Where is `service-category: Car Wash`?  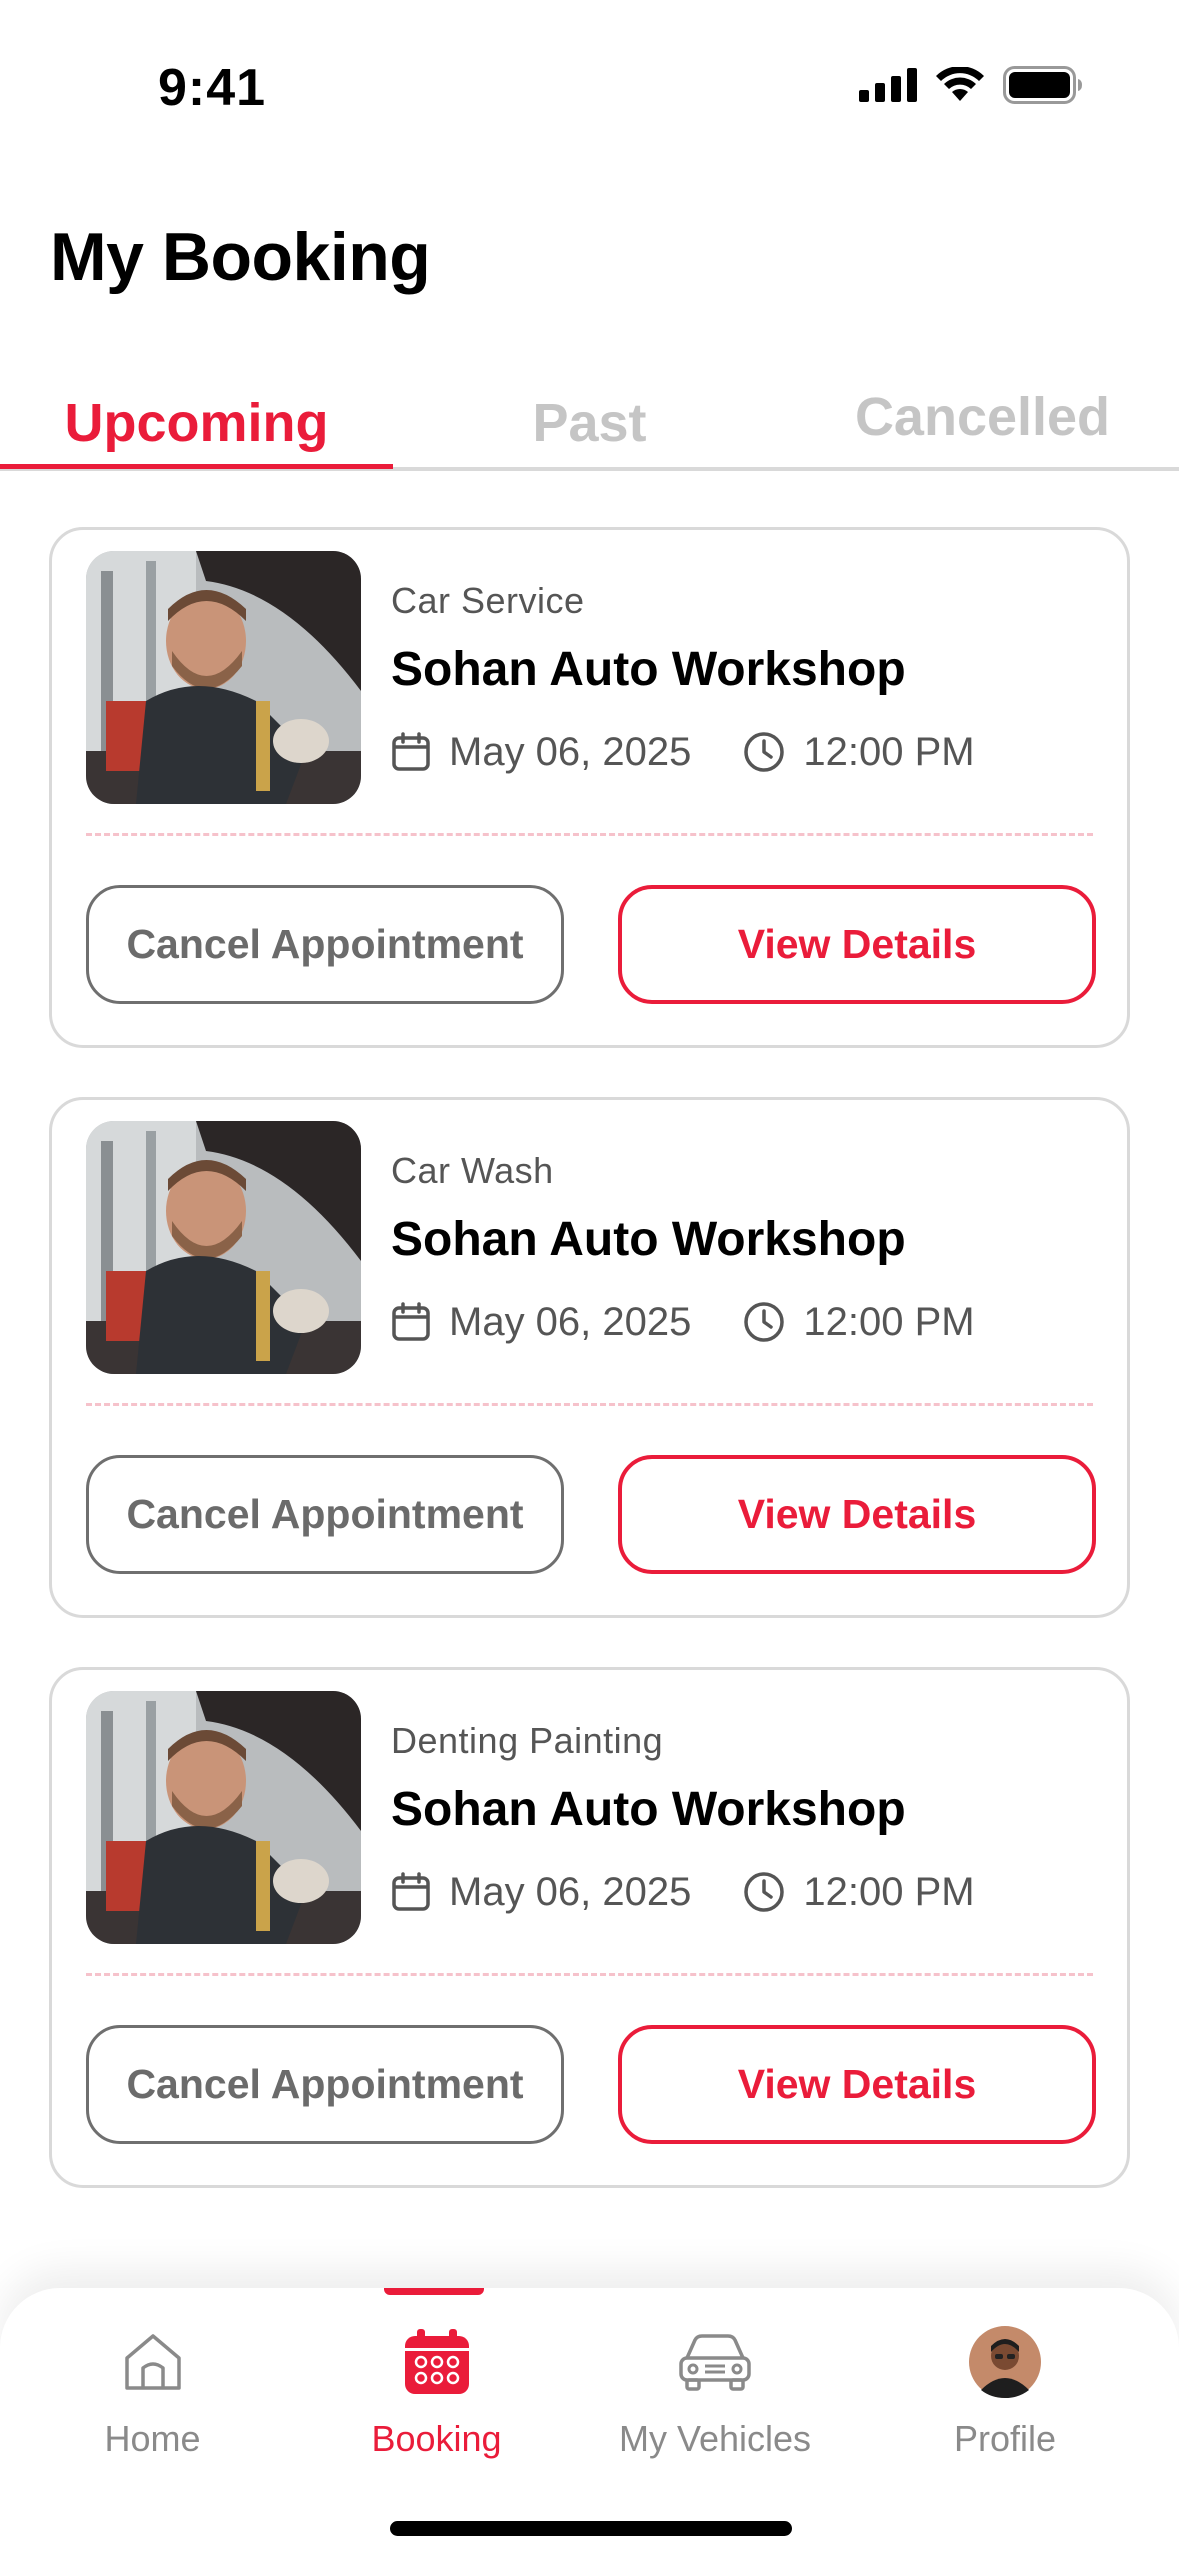 service-category: Car Wash is located at coordinates (472, 1170).